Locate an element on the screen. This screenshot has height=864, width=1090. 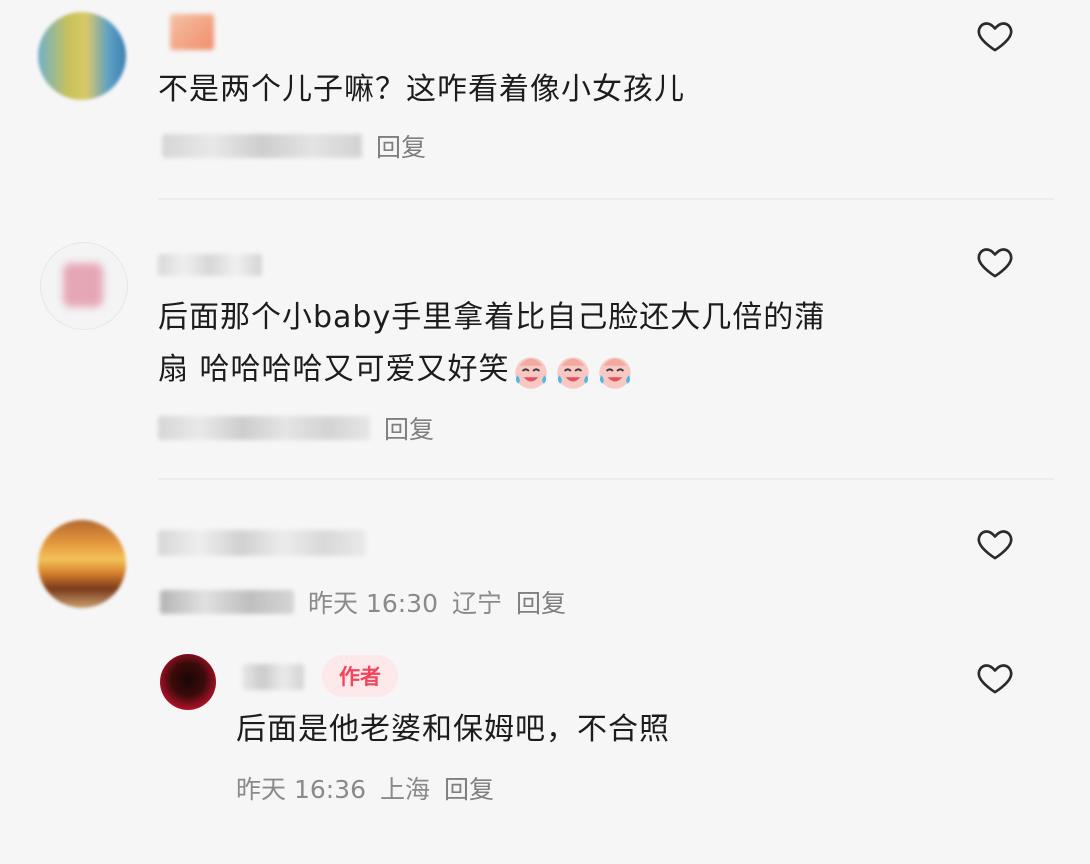
comment-location: 辽宁 is located at coordinates (477, 603).